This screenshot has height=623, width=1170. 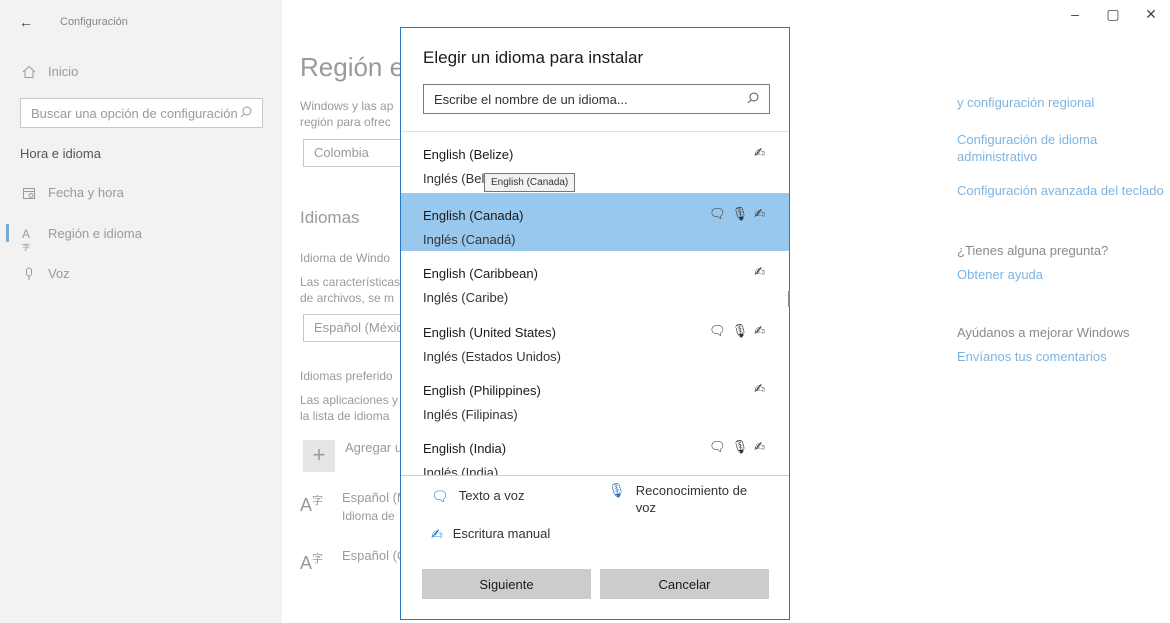 What do you see at coordinates (372, 447) in the screenshot?
I see `add-language-button: Agregar u` at bounding box center [372, 447].